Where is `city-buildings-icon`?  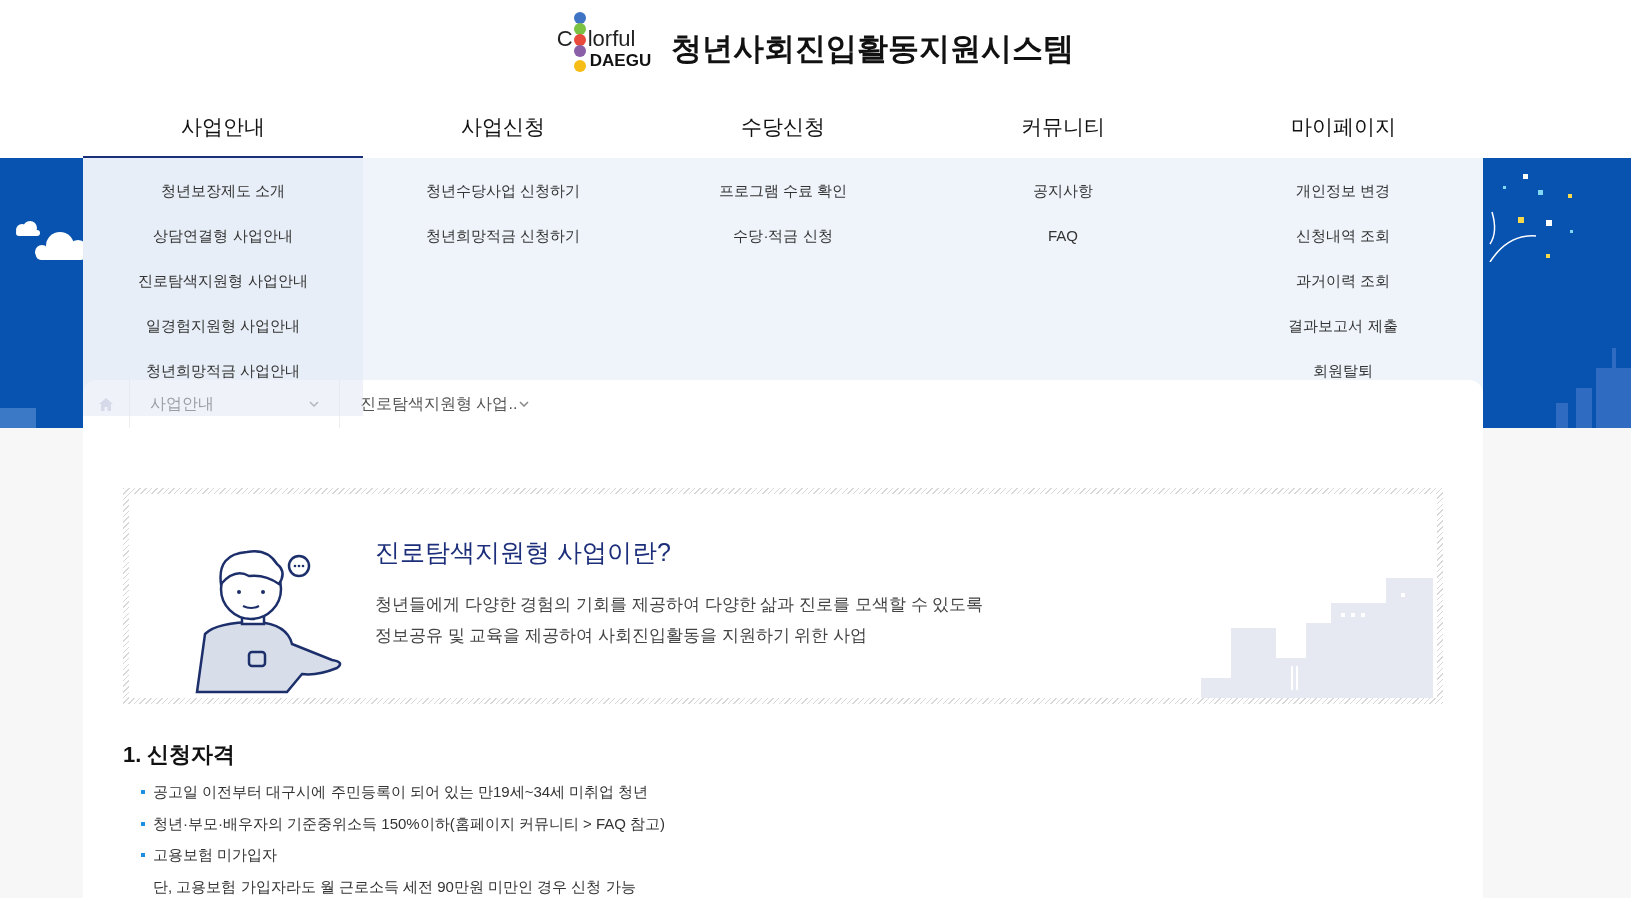 city-buildings-icon is located at coordinates (1593, 388).